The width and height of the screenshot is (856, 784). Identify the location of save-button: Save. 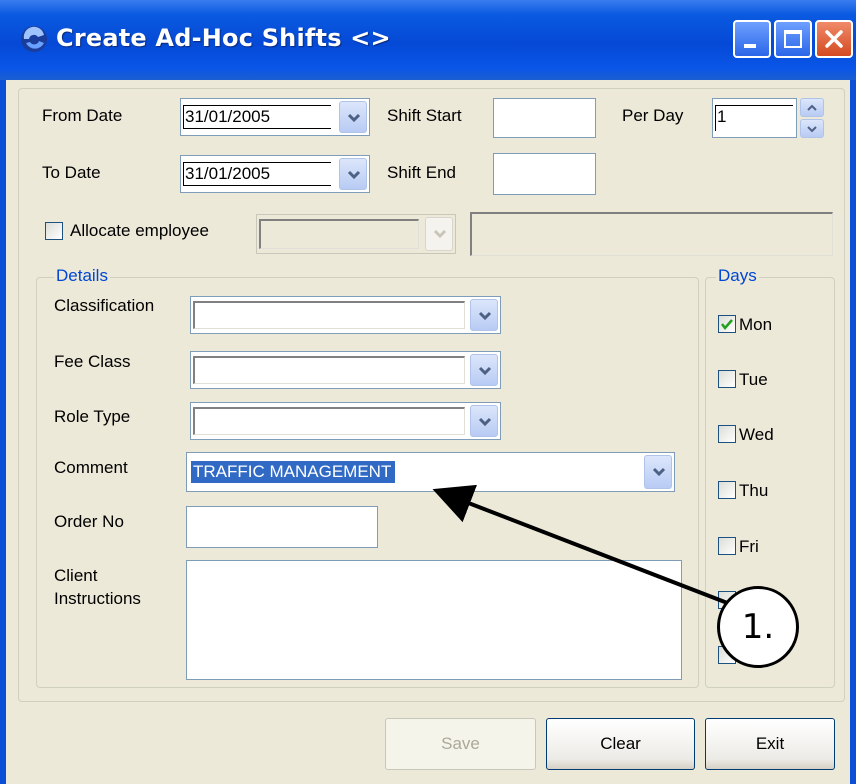
(460, 744).